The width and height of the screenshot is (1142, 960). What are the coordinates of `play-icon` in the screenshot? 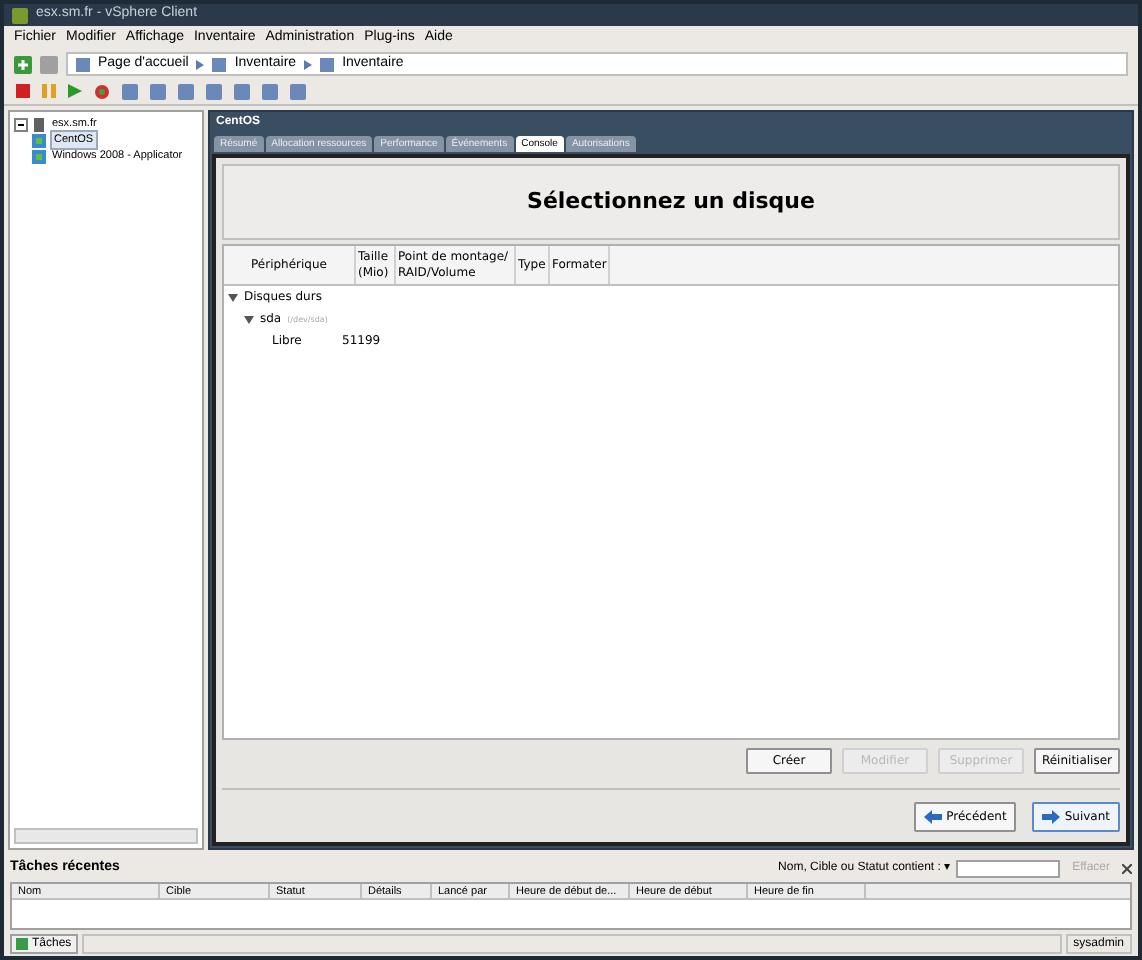 It's located at (75, 91).